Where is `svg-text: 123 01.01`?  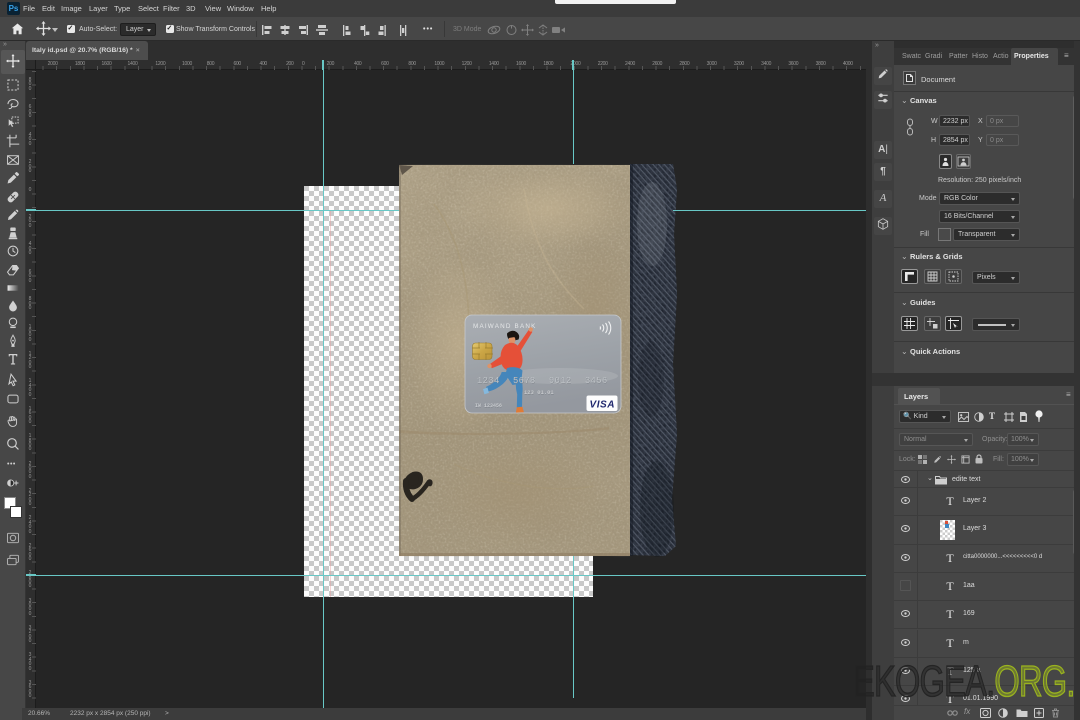 svg-text: 123 01.01 is located at coordinates (539, 392).